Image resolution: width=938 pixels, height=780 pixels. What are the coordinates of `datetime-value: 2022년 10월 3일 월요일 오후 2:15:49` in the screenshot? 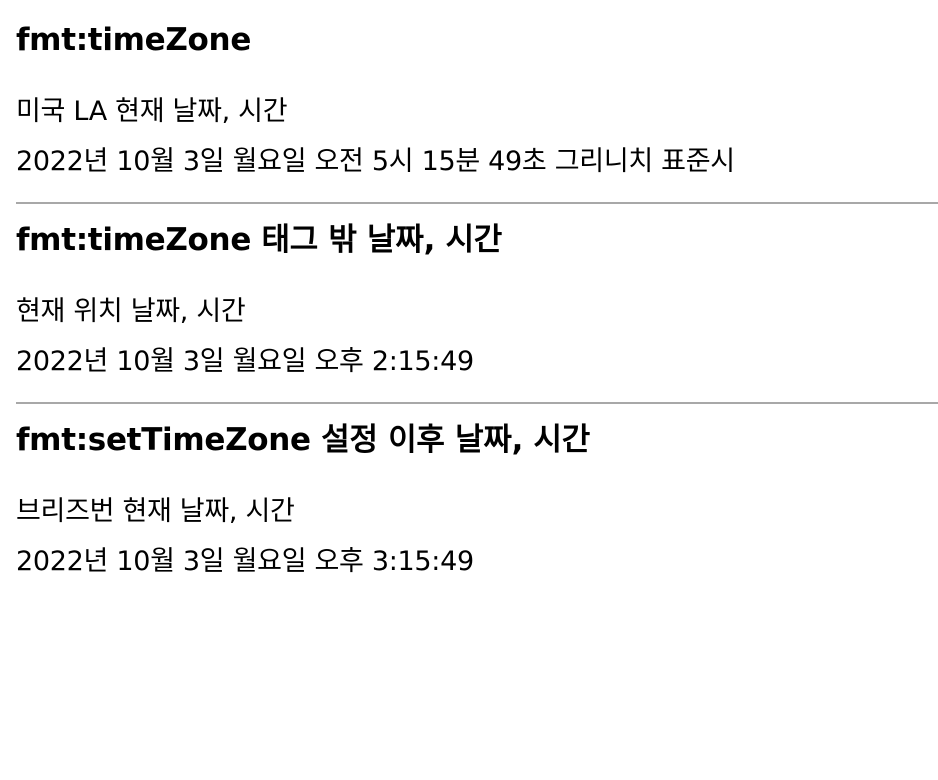 It's located at (245, 361).